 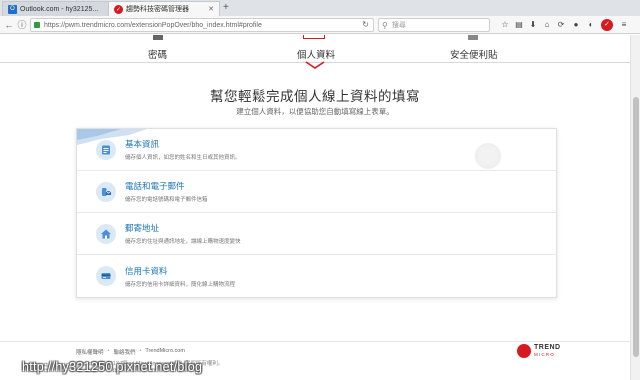 I want to click on new-tab-button: +, so click(x=226, y=8).